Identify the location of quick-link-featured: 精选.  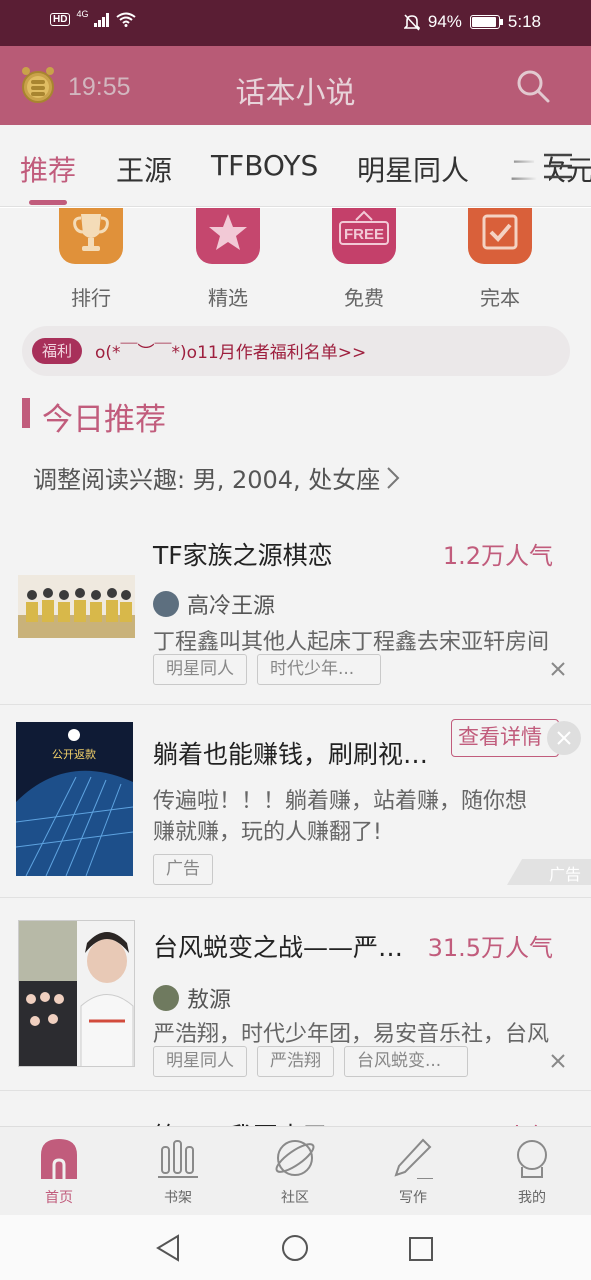
(228, 259).